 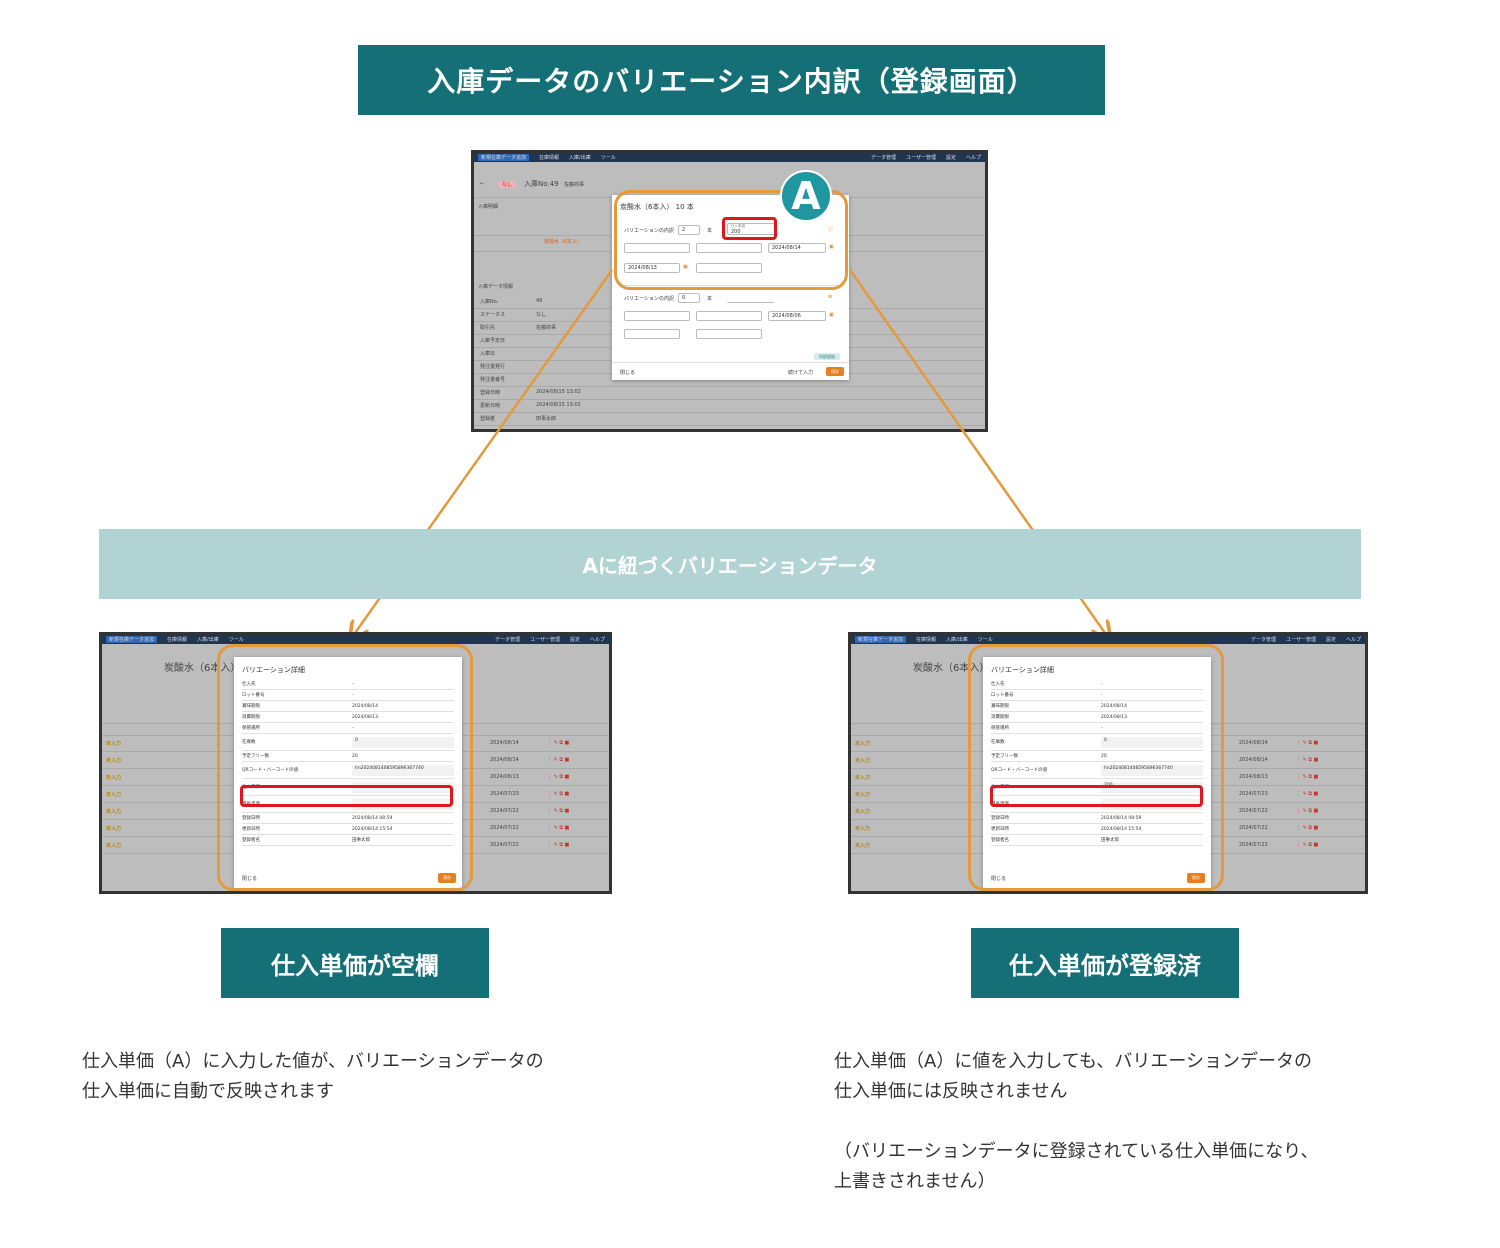 What do you see at coordinates (345, 767) in the screenshot?
I see `highlight-left-modal` at bounding box center [345, 767].